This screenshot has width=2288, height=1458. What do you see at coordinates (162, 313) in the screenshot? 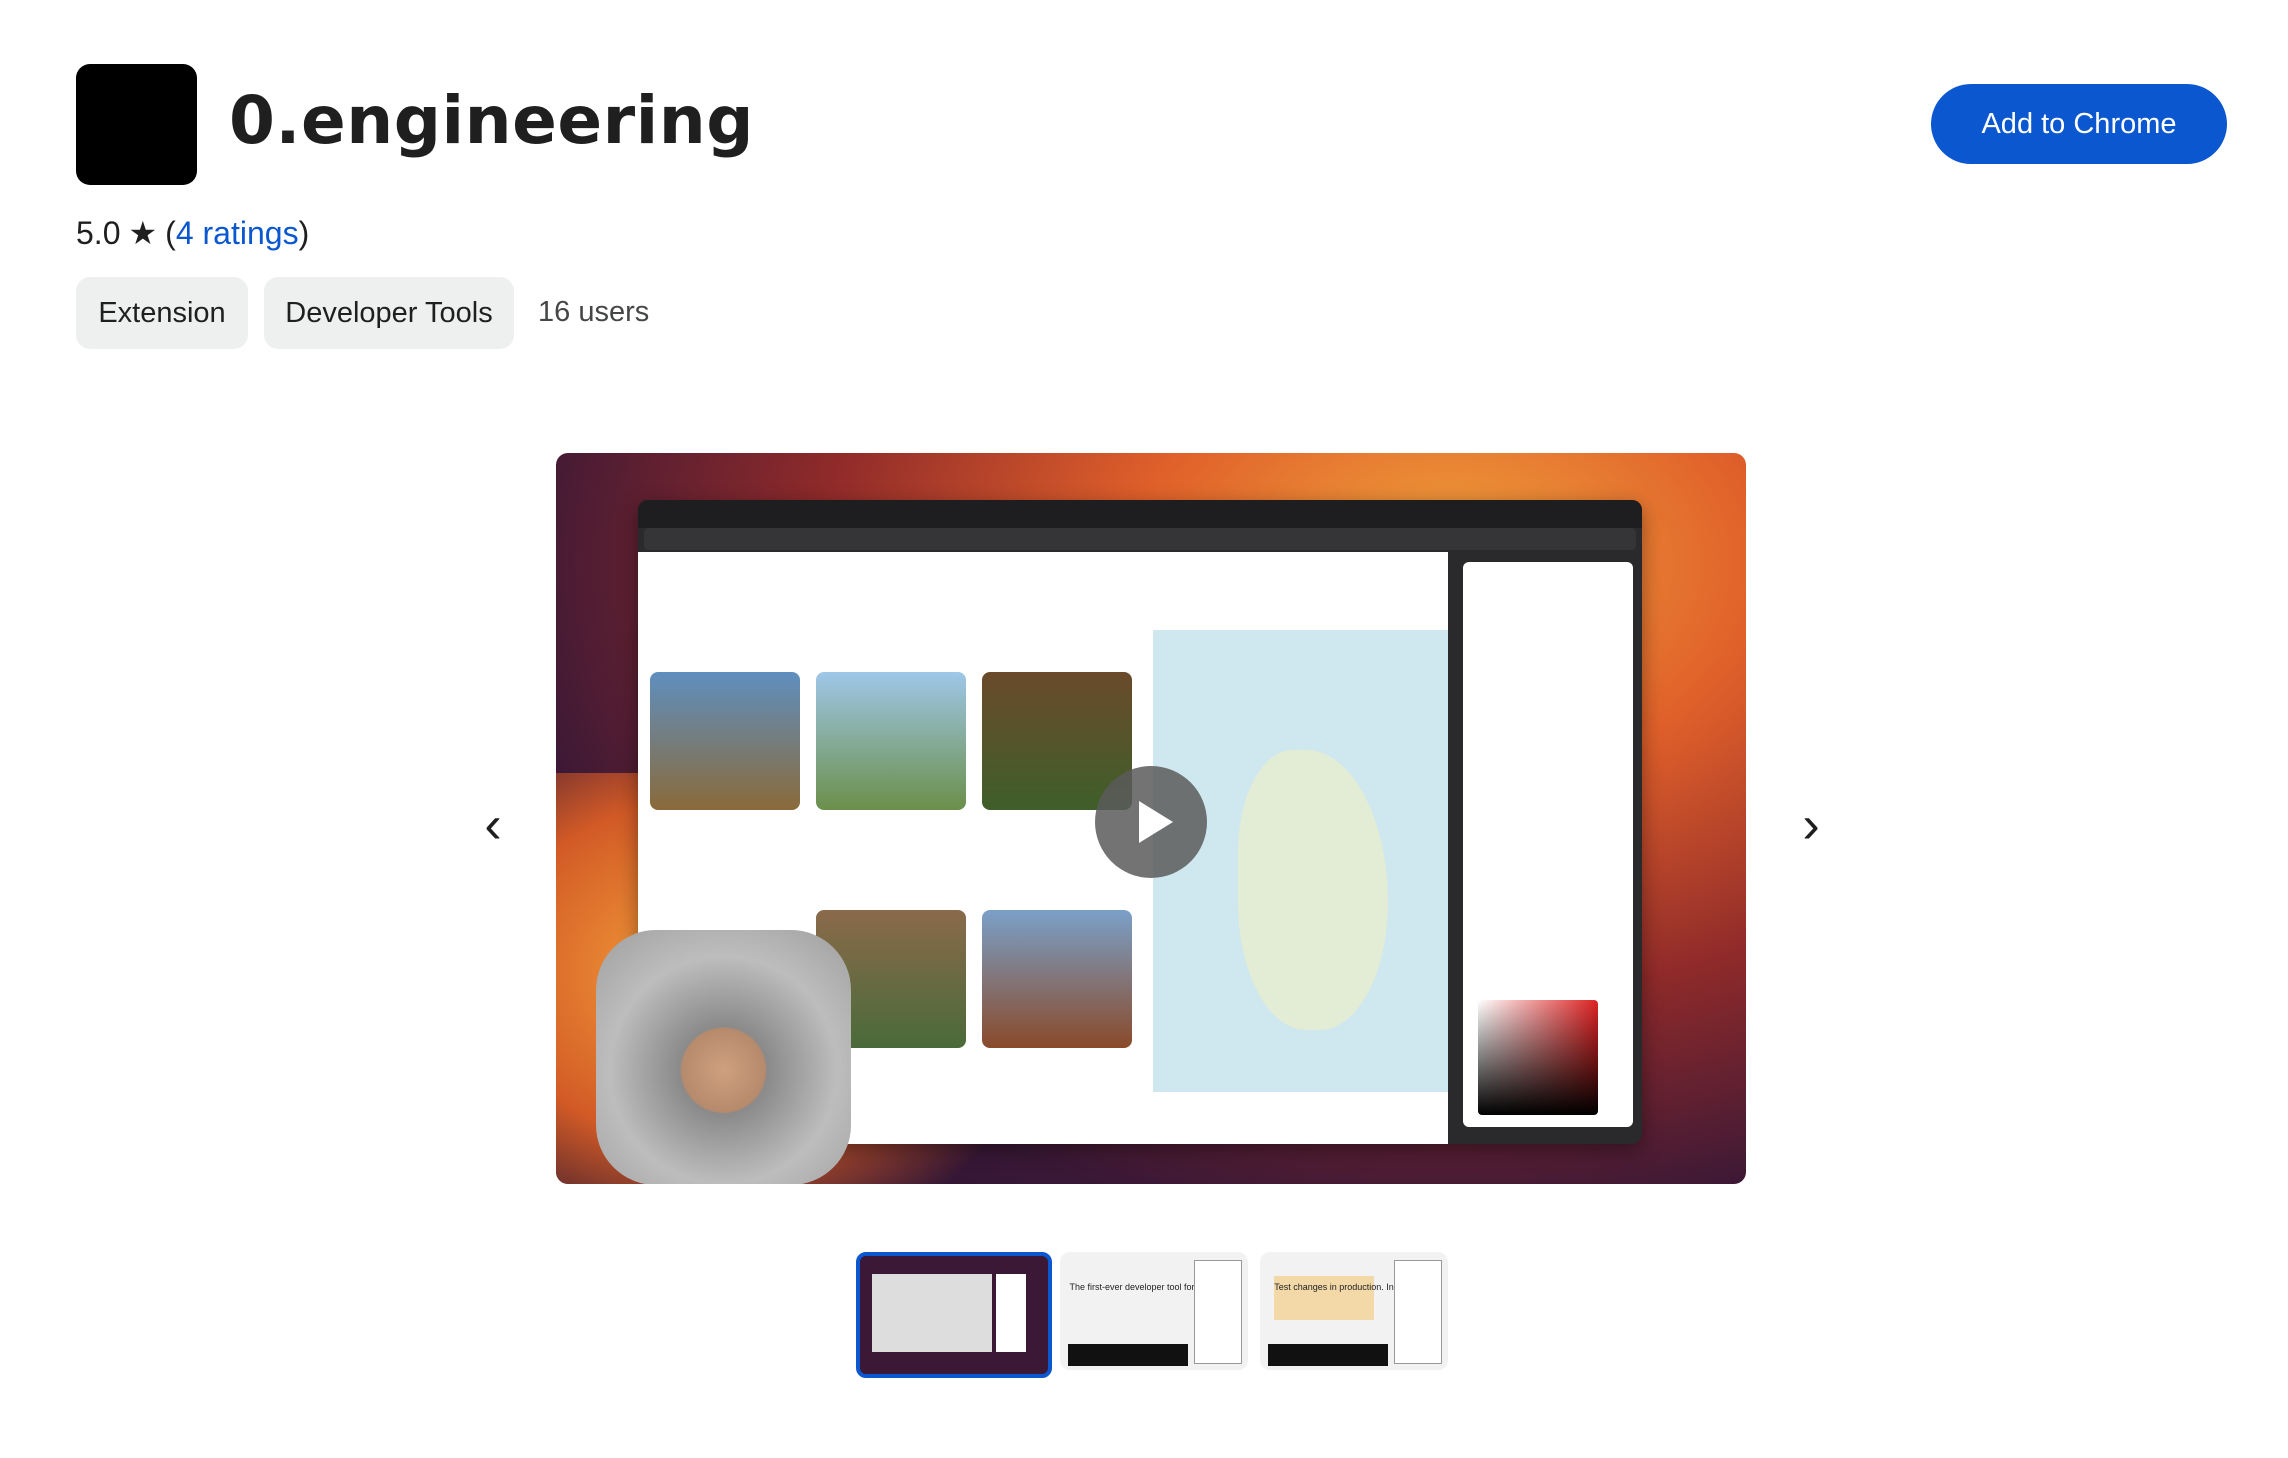
I see `chip-extension: Extension` at bounding box center [162, 313].